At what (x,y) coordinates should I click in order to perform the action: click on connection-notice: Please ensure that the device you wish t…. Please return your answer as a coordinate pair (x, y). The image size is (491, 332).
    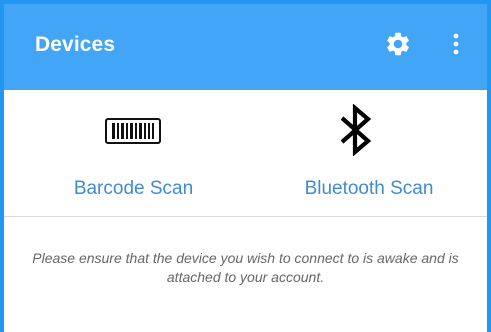
    Looking at the image, I should click on (245, 267).